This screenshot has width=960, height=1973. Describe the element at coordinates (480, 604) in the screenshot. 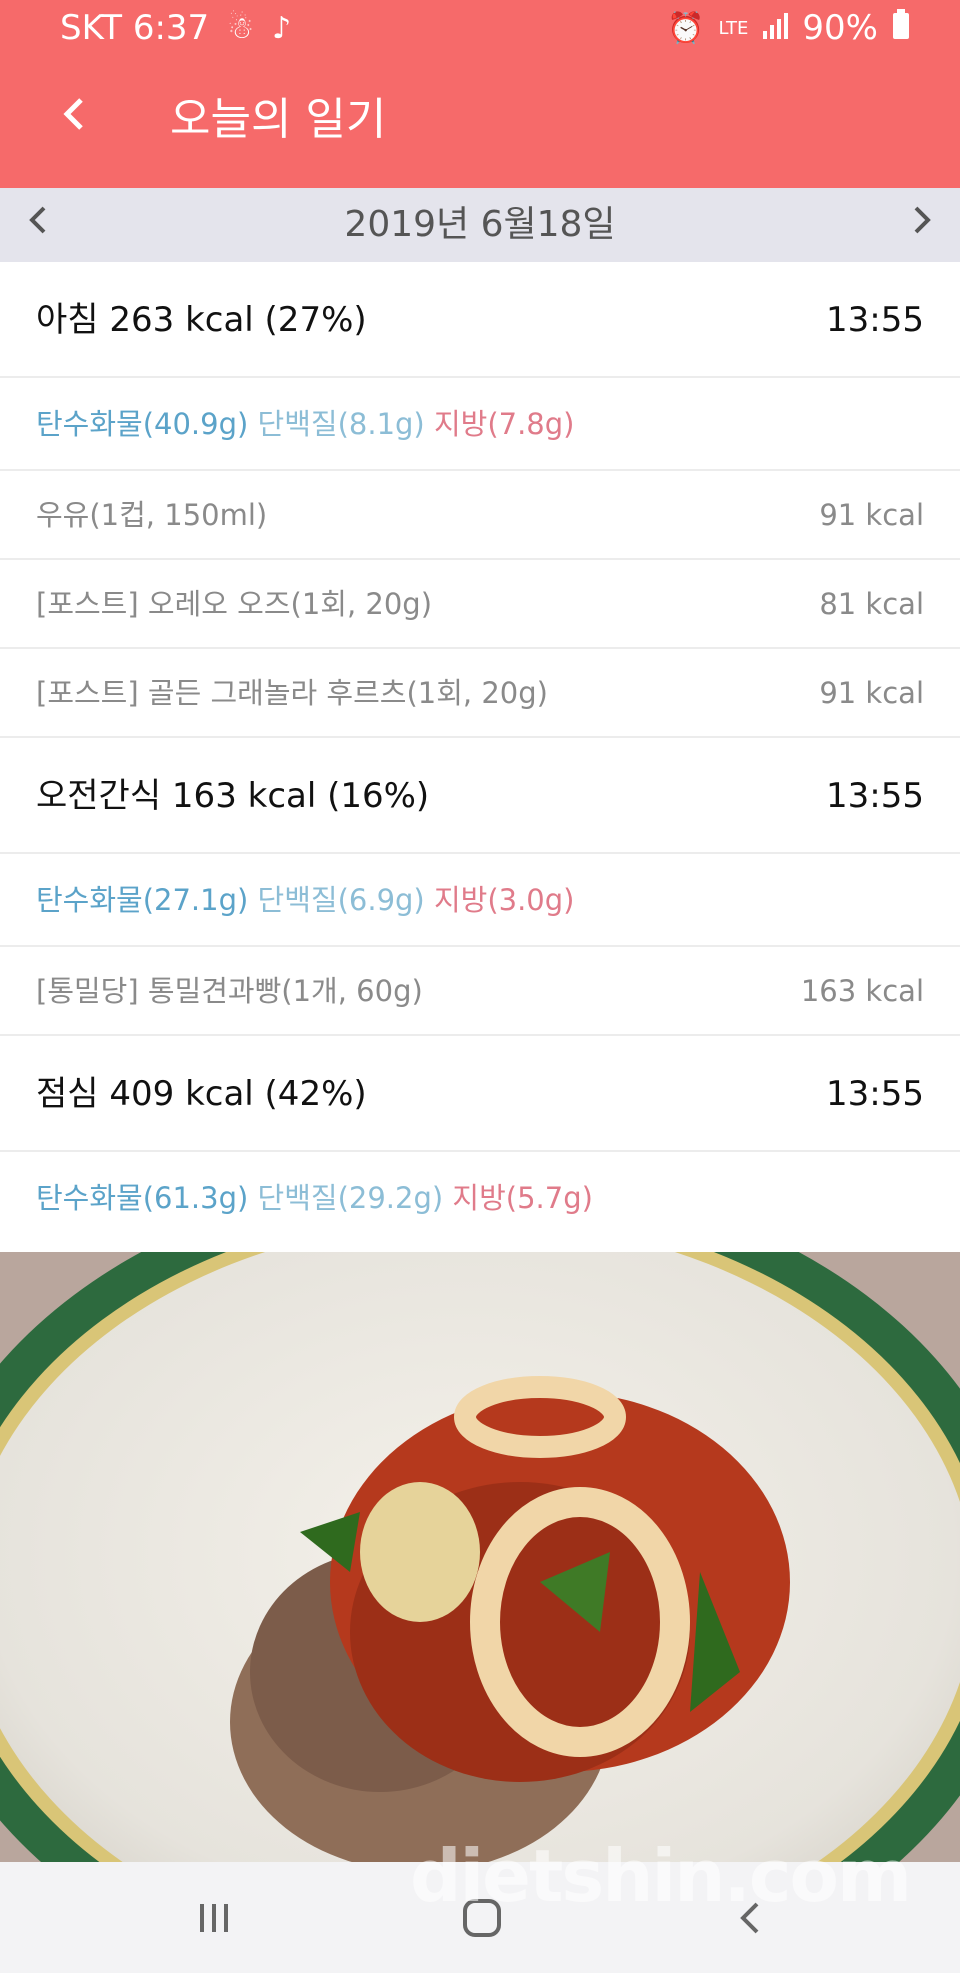

I see `food-item: [포스트] 오레오 오즈(1회, 20g) 81 kcal` at that location.